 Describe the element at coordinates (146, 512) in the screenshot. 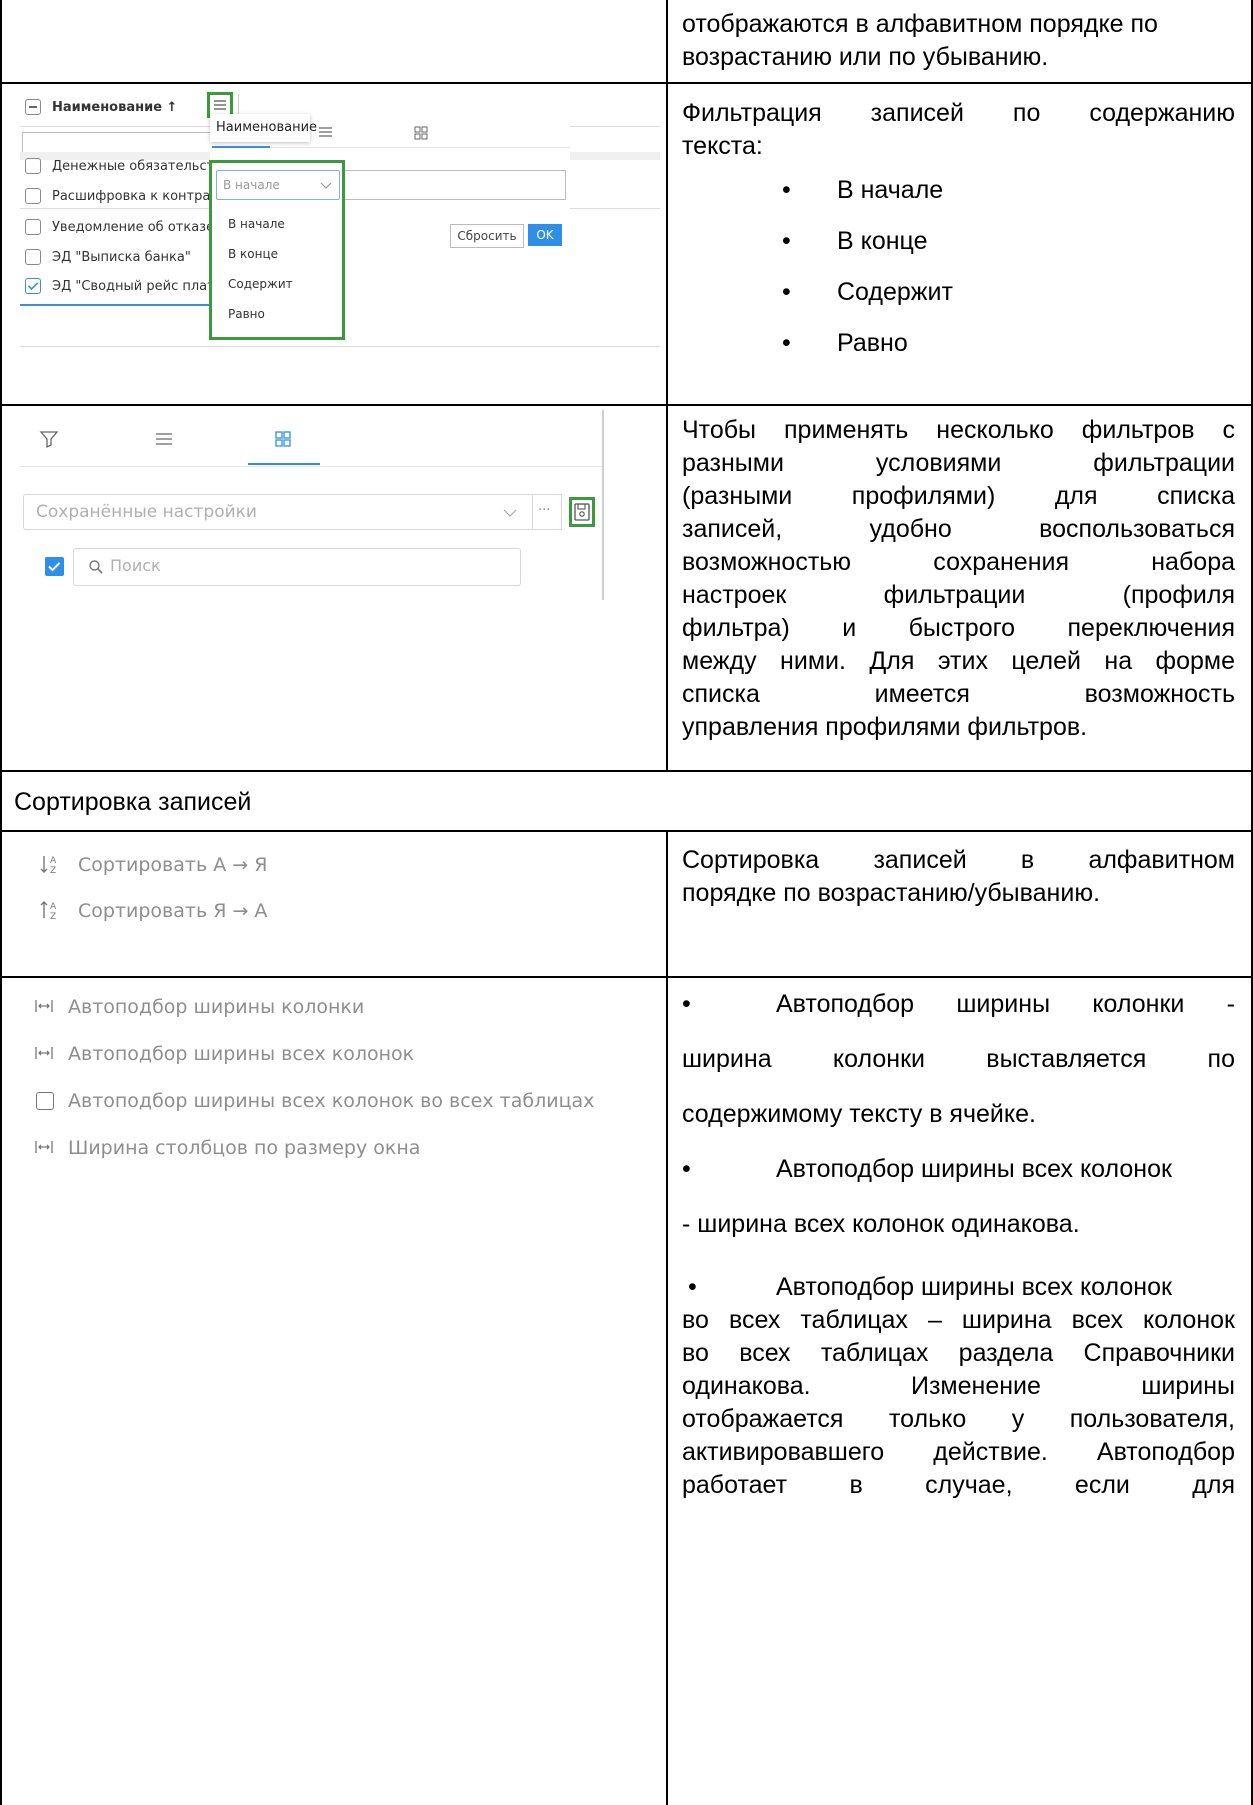

I see `saved-settings-placeholder: Сохранённые настройки` at that location.